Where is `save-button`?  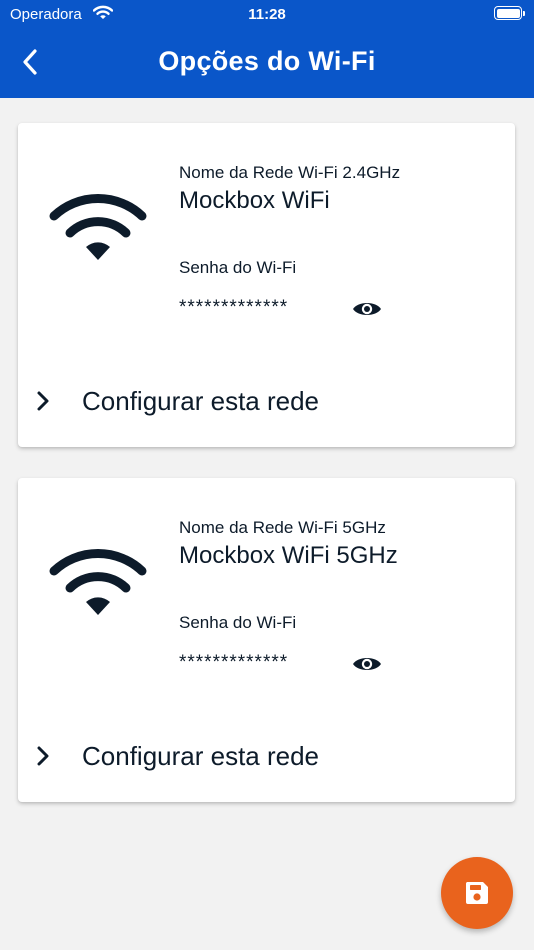 save-button is located at coordinates (477, 893).